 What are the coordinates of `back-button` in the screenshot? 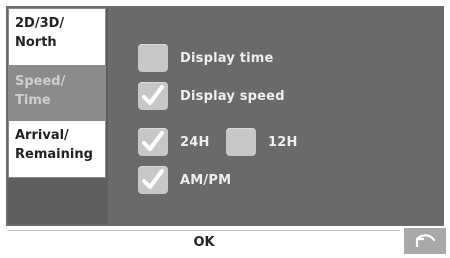 It's located at (425, 241).